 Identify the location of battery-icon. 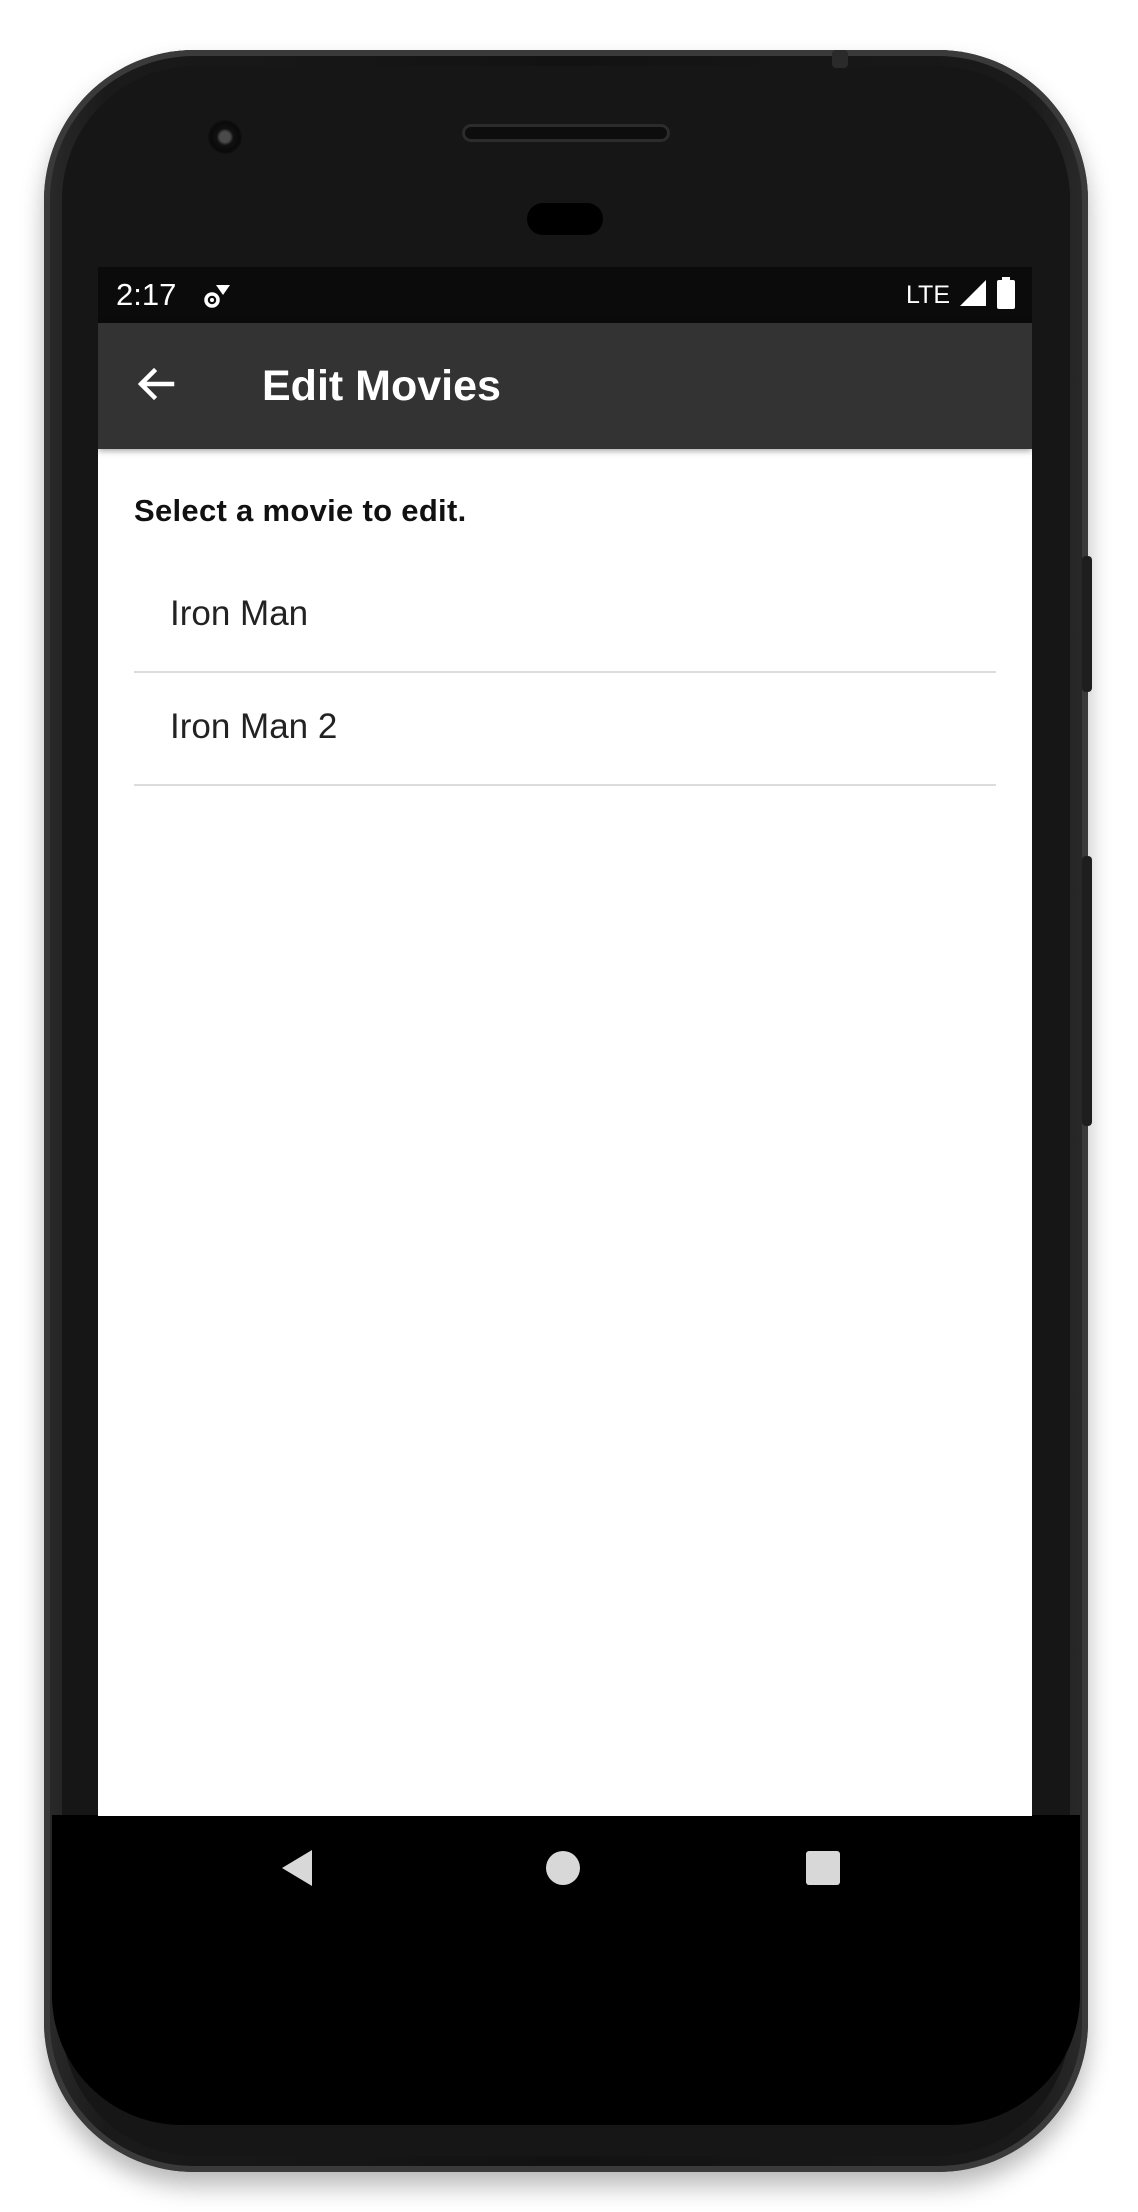
(1006, 295).